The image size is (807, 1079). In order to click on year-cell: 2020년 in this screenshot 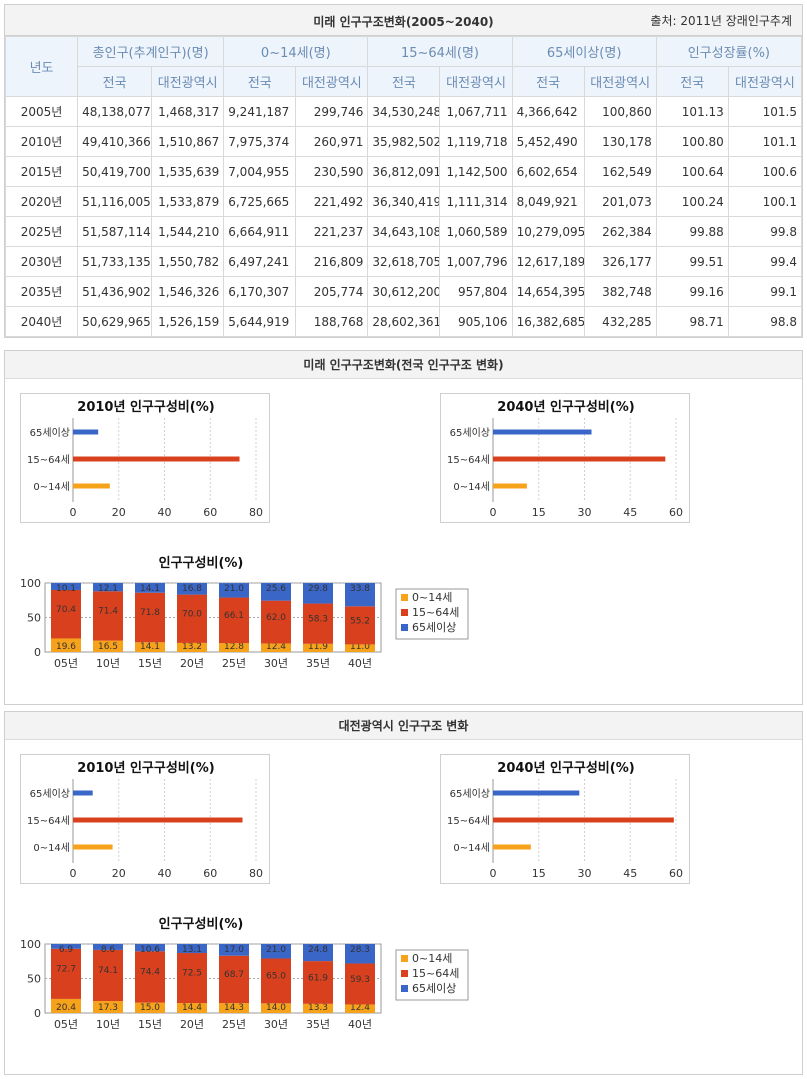, I will do `click(41, 201)`.